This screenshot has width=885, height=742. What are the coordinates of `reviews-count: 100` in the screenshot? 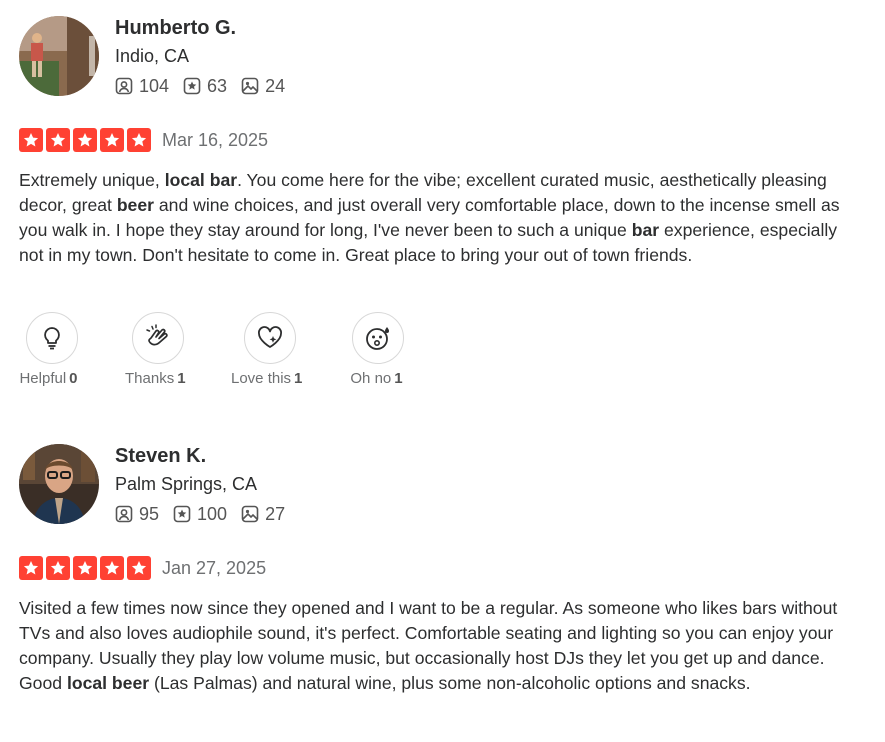 It's located at (212, 514).